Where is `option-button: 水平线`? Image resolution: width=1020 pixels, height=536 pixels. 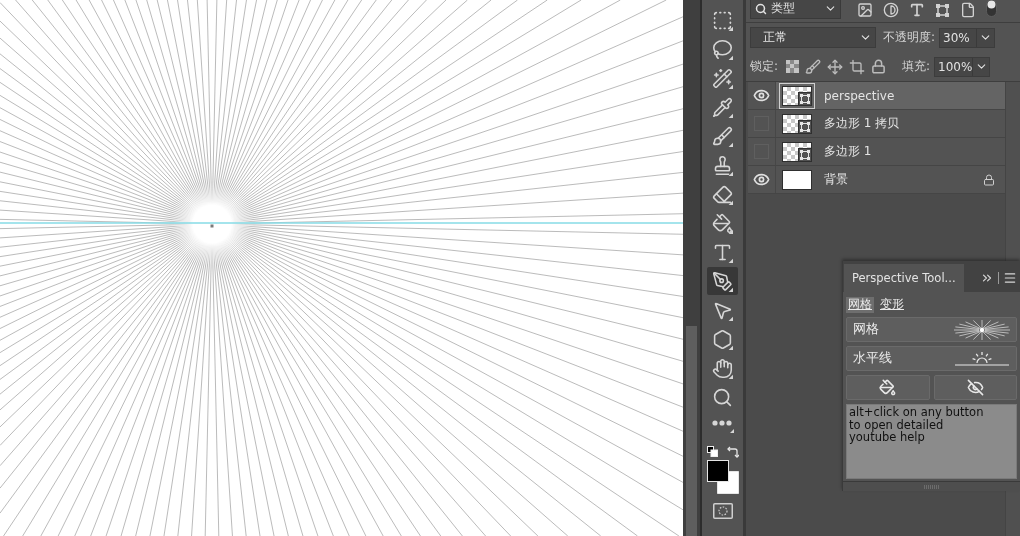
option-button: 水平线 is located at coordinates (931, 358).